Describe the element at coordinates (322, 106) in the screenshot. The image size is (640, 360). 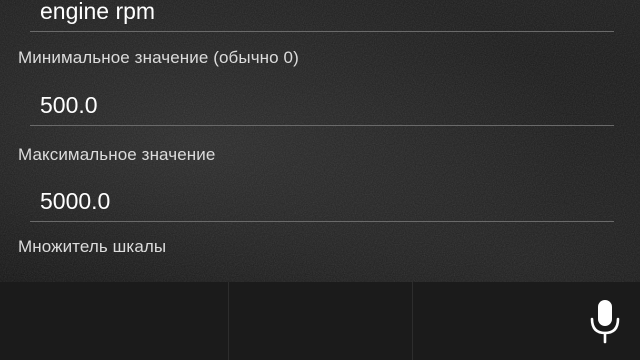
I see `min-value-input` at that location.